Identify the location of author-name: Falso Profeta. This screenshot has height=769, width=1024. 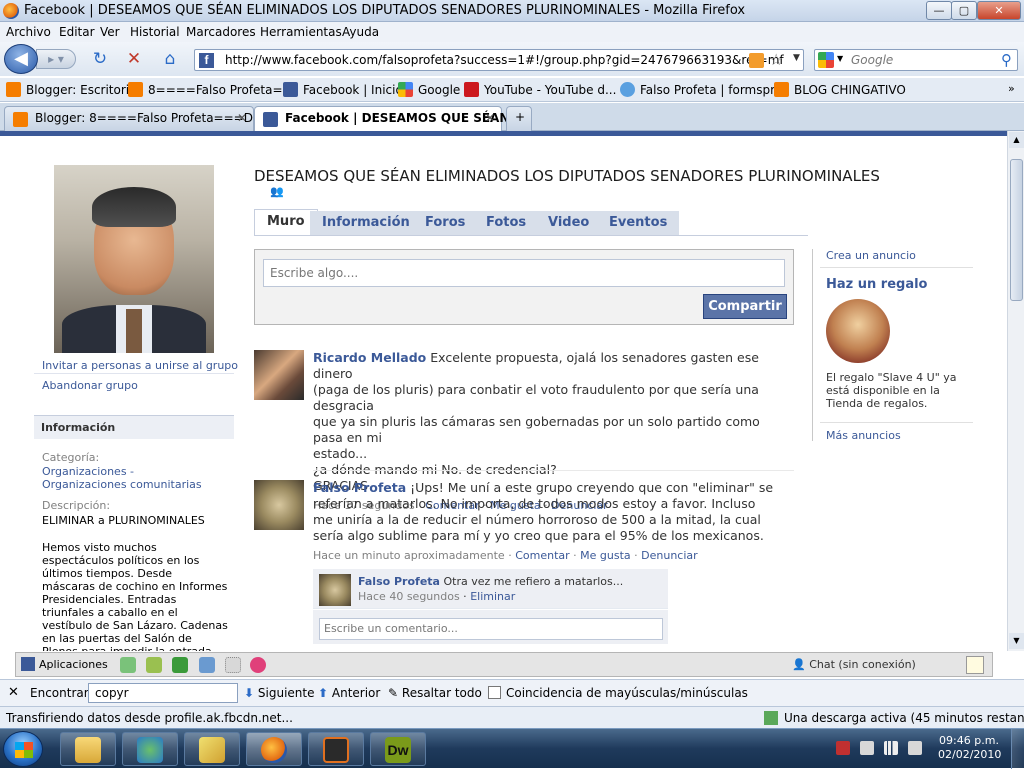
(359, 487).